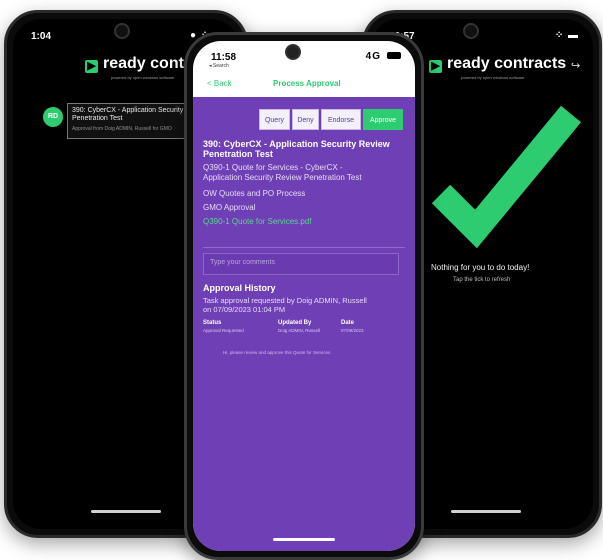 This screenshot has width=603, height=560. What do you see at coordinates (482, 280) in the screenshot?
I see `empty-state-hint: Tap the tick to refresh` at bounding box center [482, 280].